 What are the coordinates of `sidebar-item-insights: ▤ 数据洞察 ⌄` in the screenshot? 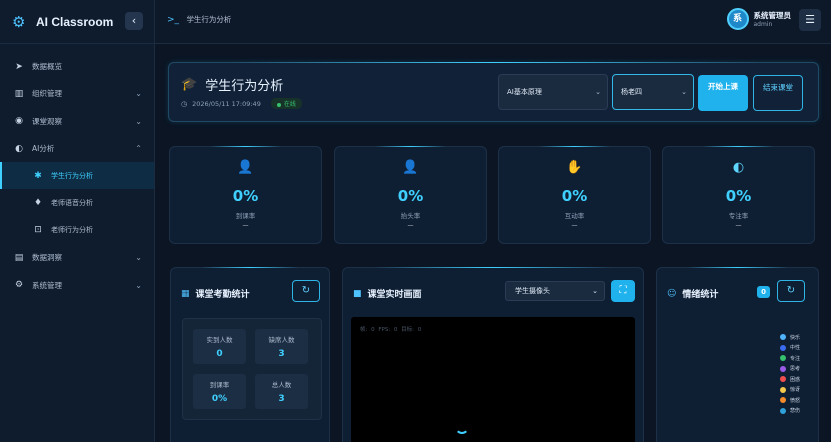 It's located at (77, 257).